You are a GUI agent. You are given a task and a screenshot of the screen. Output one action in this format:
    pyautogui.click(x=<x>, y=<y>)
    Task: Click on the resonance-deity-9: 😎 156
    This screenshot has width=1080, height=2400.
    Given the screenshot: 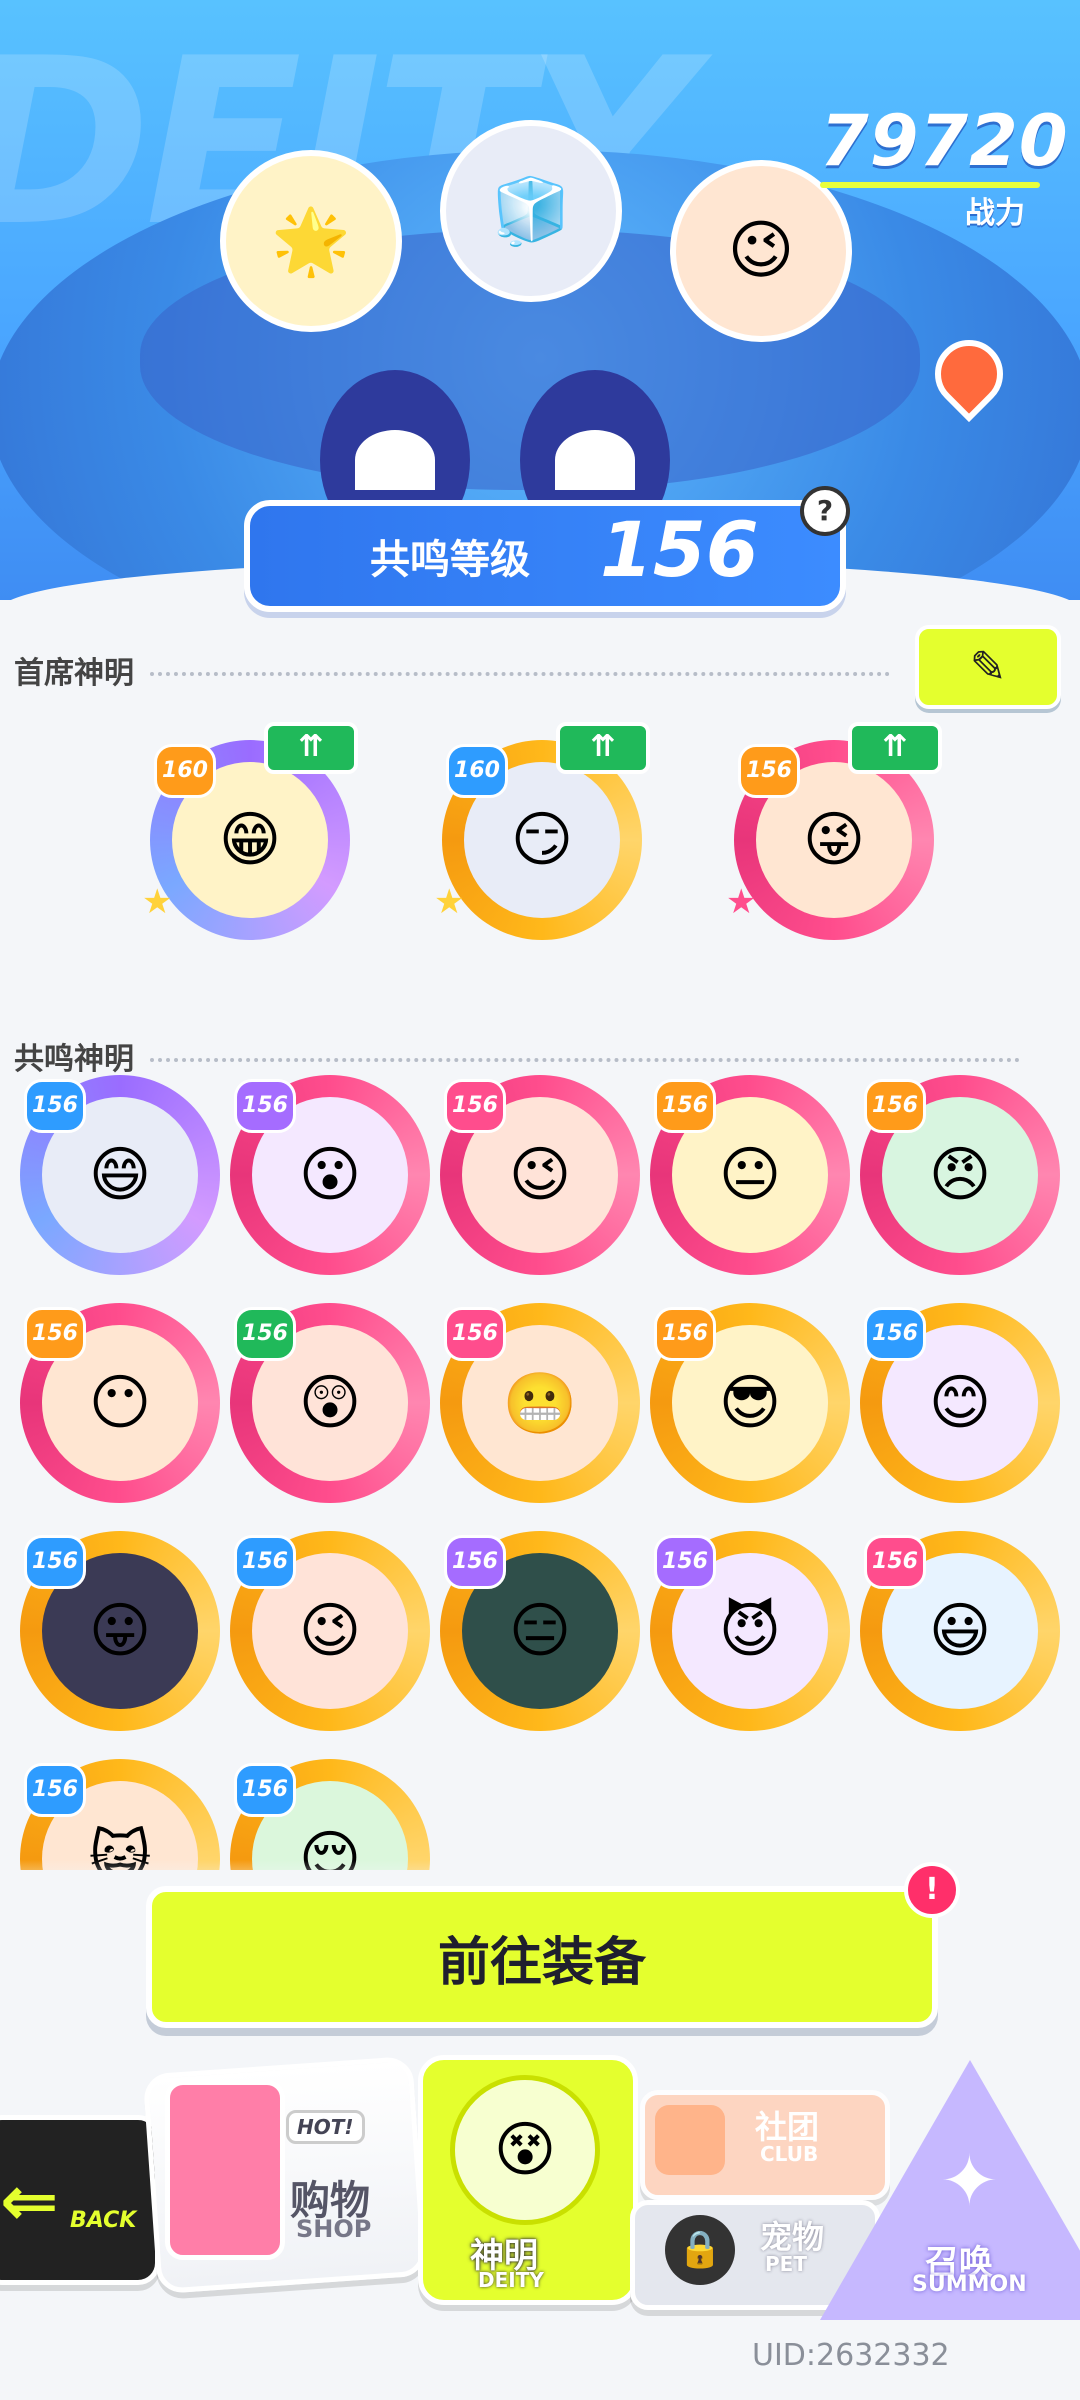 What is the action you would take?
    pyautogui.click(x=750, y=1403)
    